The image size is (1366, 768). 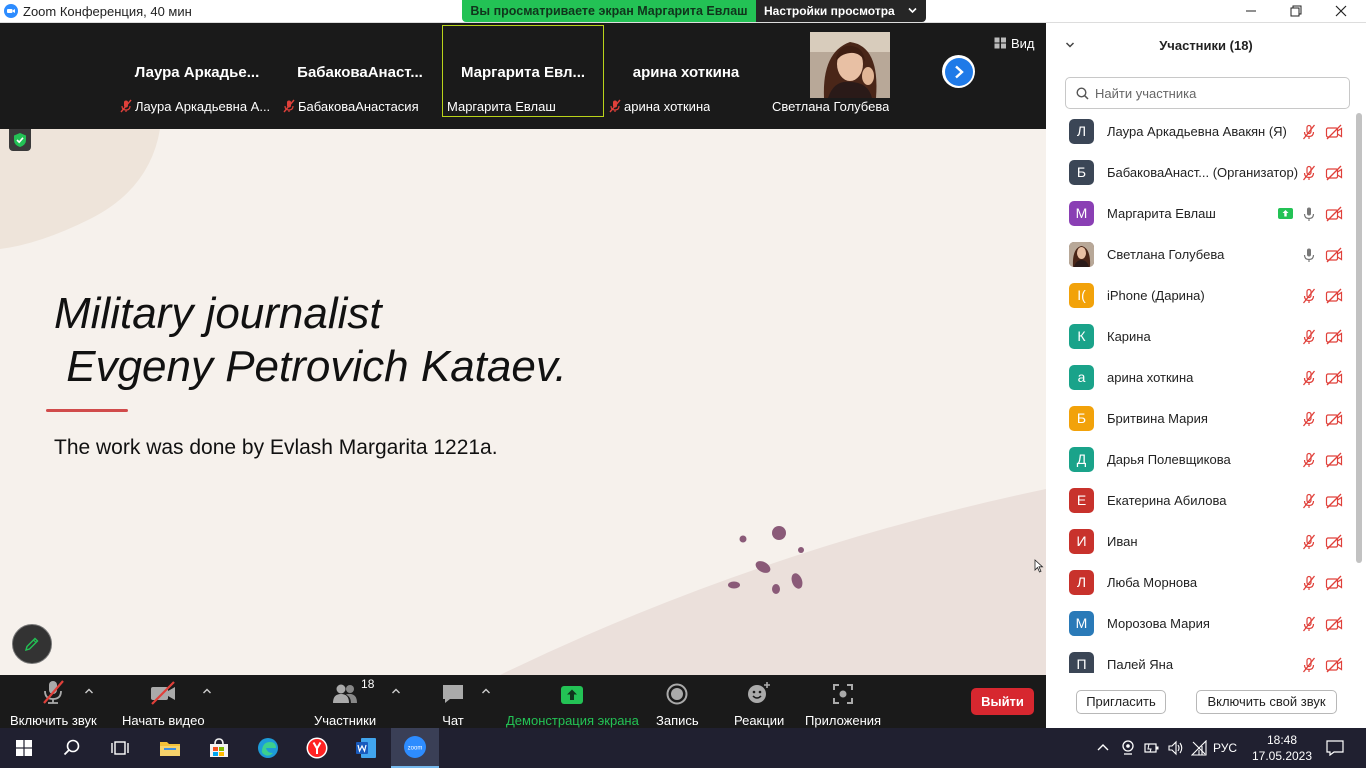 What do you see at coordinates (686, 71) in the screenshot?
I see `video-tile: арина хоткина арина хоткина` at bounding box center [686, 71].